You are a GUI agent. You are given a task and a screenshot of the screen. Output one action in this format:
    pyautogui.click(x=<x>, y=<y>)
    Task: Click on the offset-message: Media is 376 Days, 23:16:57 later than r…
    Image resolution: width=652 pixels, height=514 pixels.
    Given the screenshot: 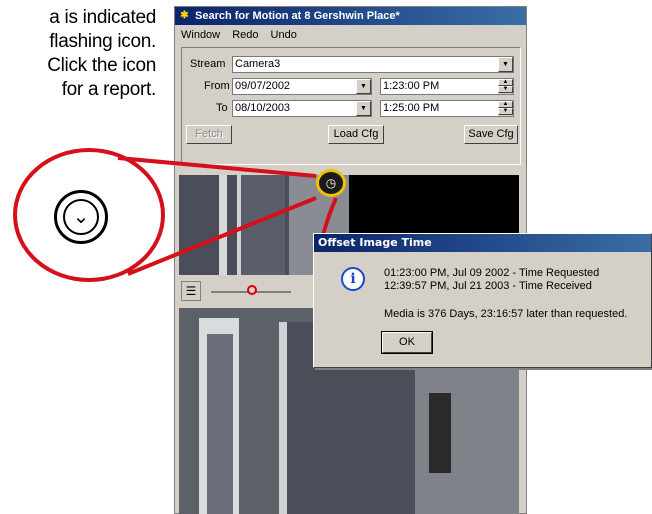 What is the action you would take?
    pyautogui.click(x=506, y=314)
    